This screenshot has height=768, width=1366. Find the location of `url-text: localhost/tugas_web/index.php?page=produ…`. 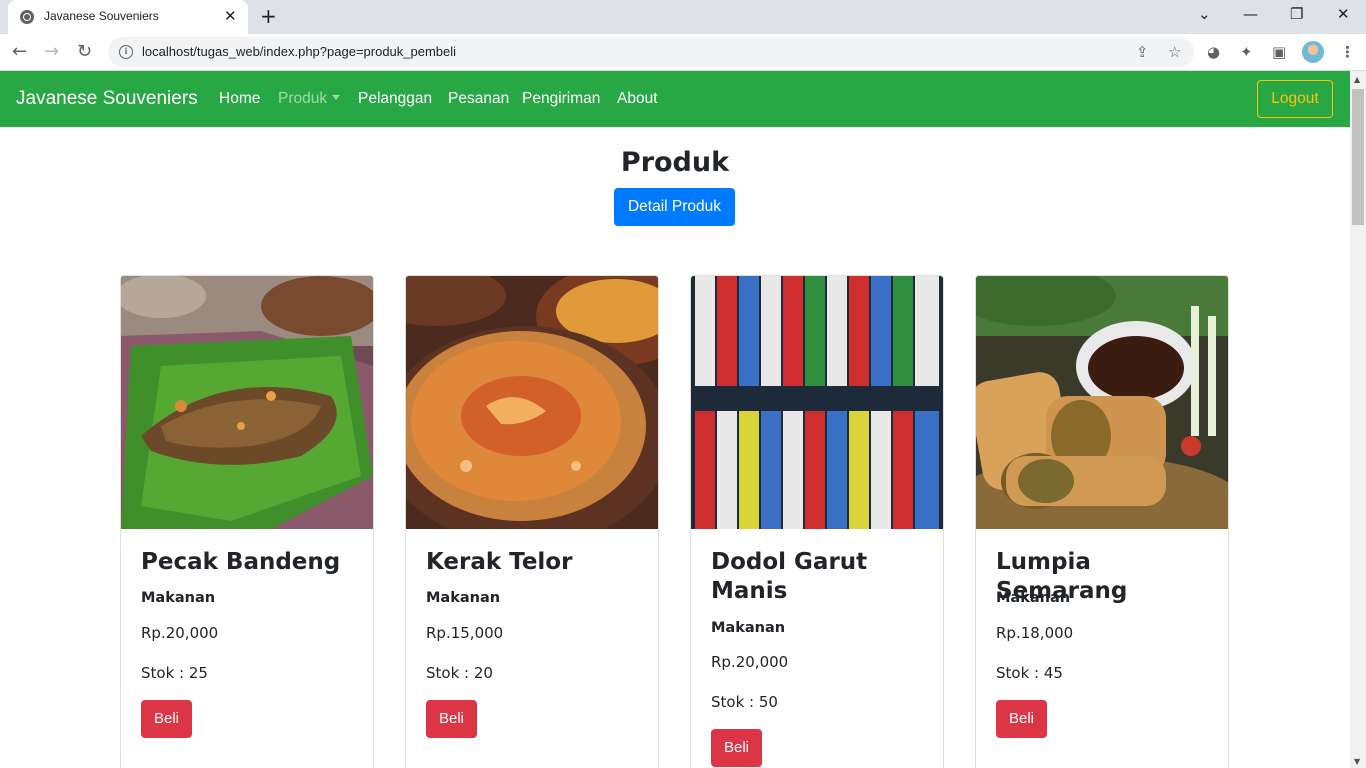

url-text: localhost/tugas_web/index.php?page=produ… is located at coordinates (299, 51).